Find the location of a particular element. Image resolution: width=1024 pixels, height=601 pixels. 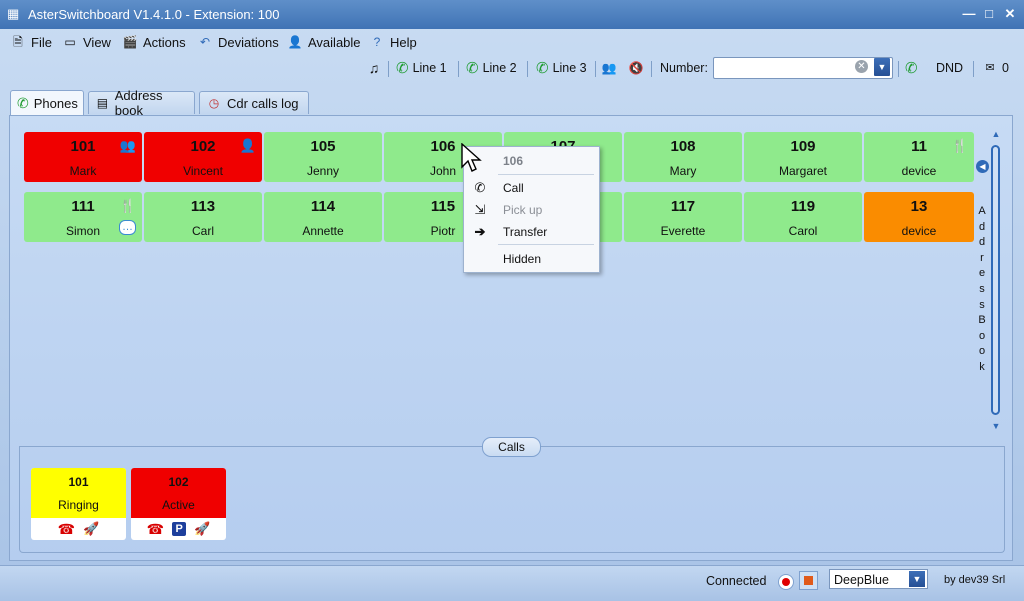

phone-dial-icon: ✆ is located at coordinates (911, 68).